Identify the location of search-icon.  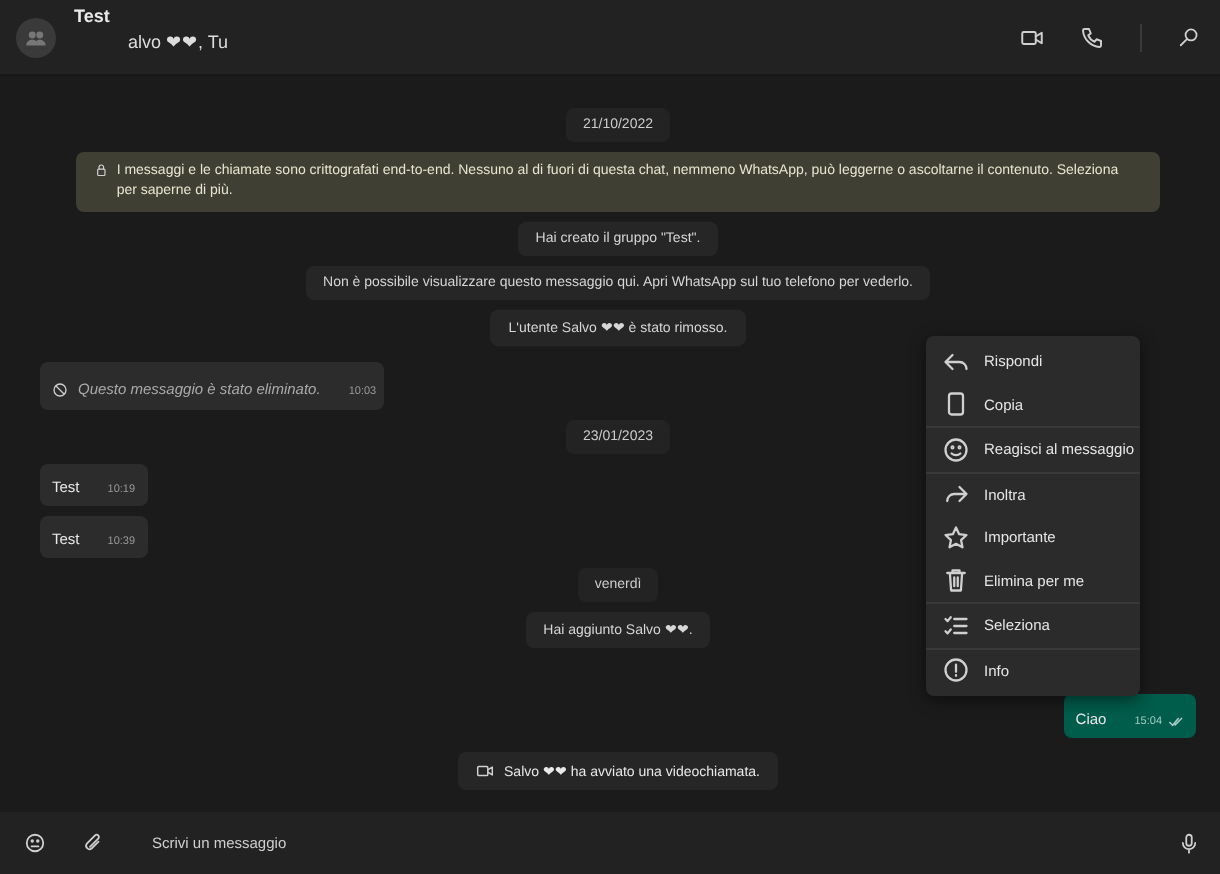
(1189, 37).